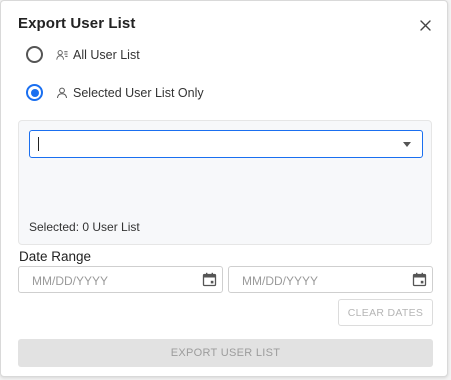 The height and width of the screenshot is (380, 451). I want to click on option-all-user-list: All User List, so click(83, 54).